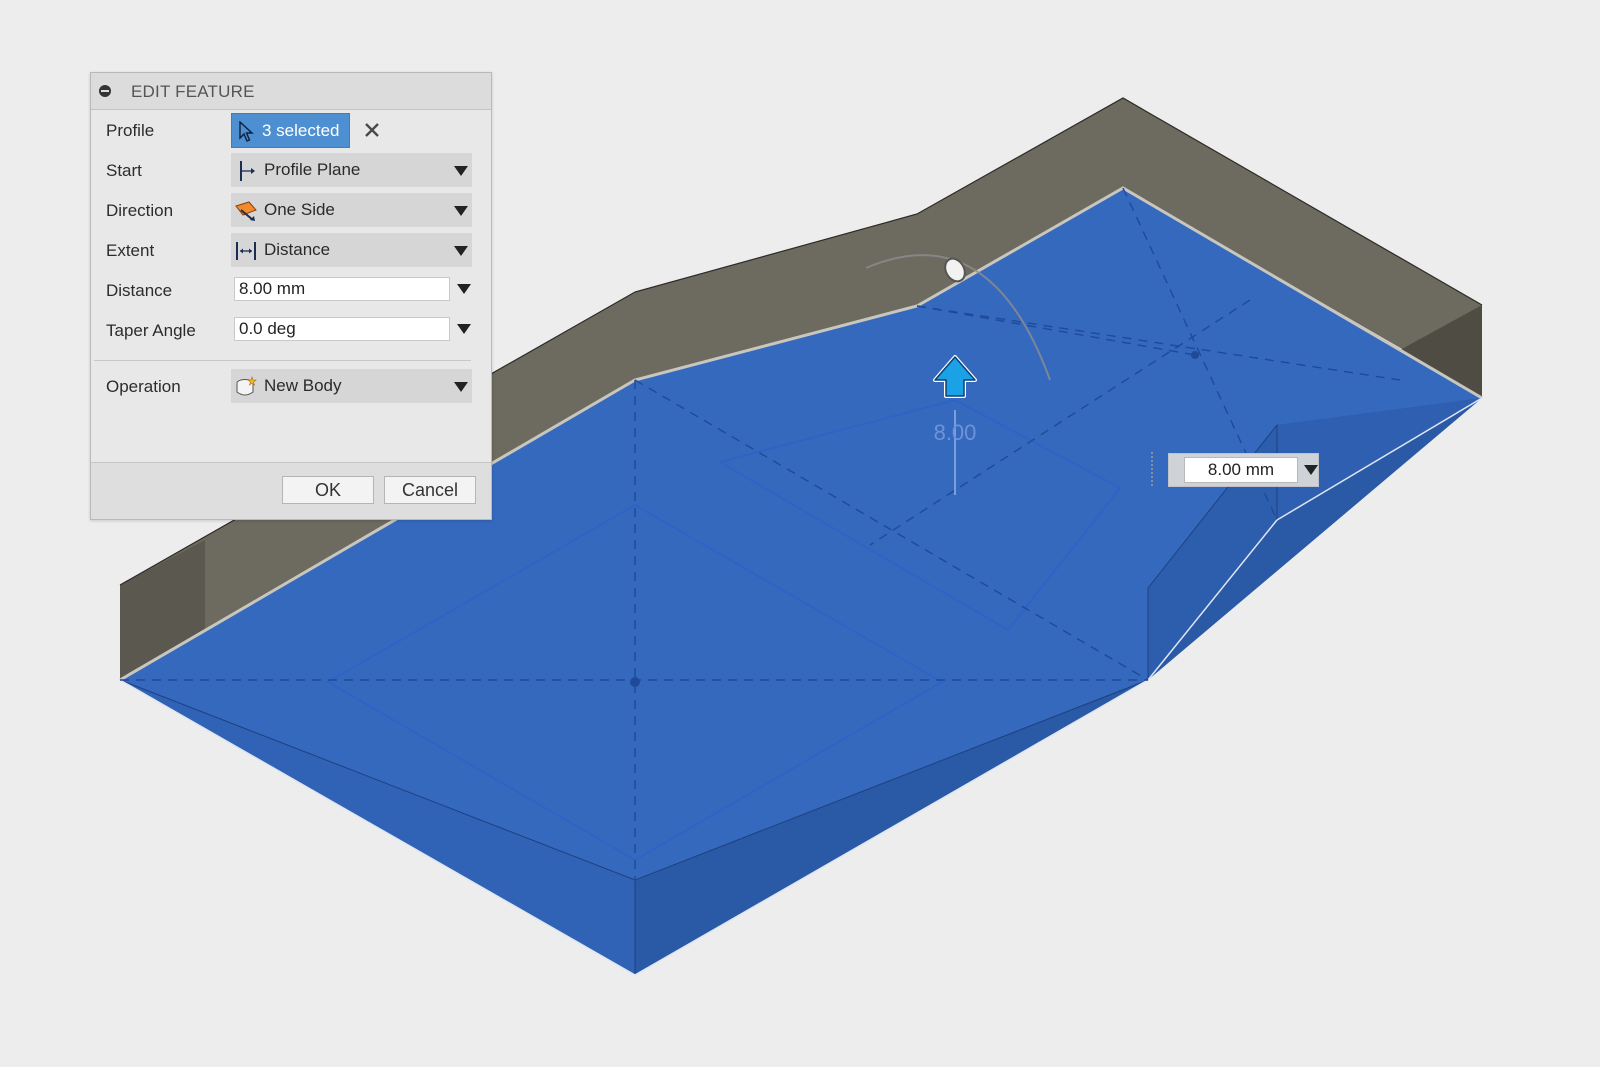 This screenshot has height=1067, width=1600. Describe the element at coordinates (124, 170) in the screenshot. I see `start-label: Start` at that location.